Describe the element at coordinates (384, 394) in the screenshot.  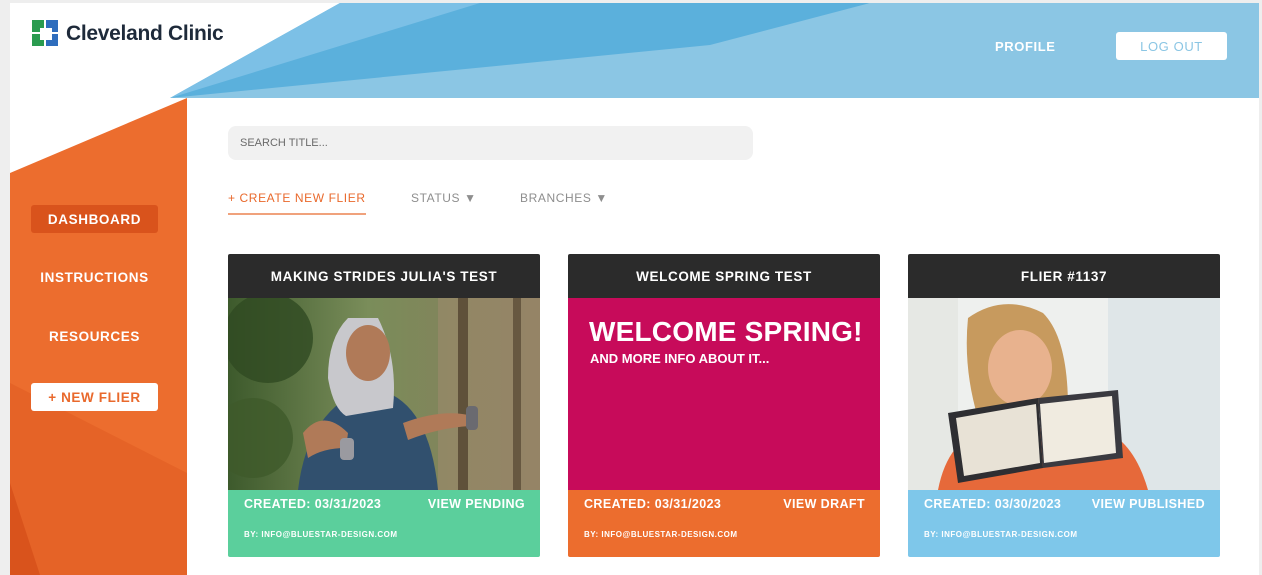
I see `card-image-woman-exercising` at that location.